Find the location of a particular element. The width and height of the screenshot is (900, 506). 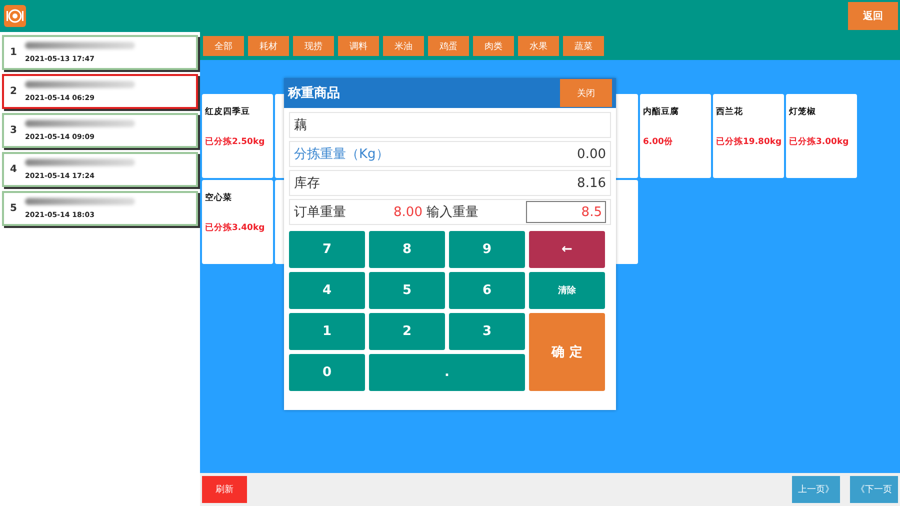

order-number: 2 is located at coordinates (13, 91).